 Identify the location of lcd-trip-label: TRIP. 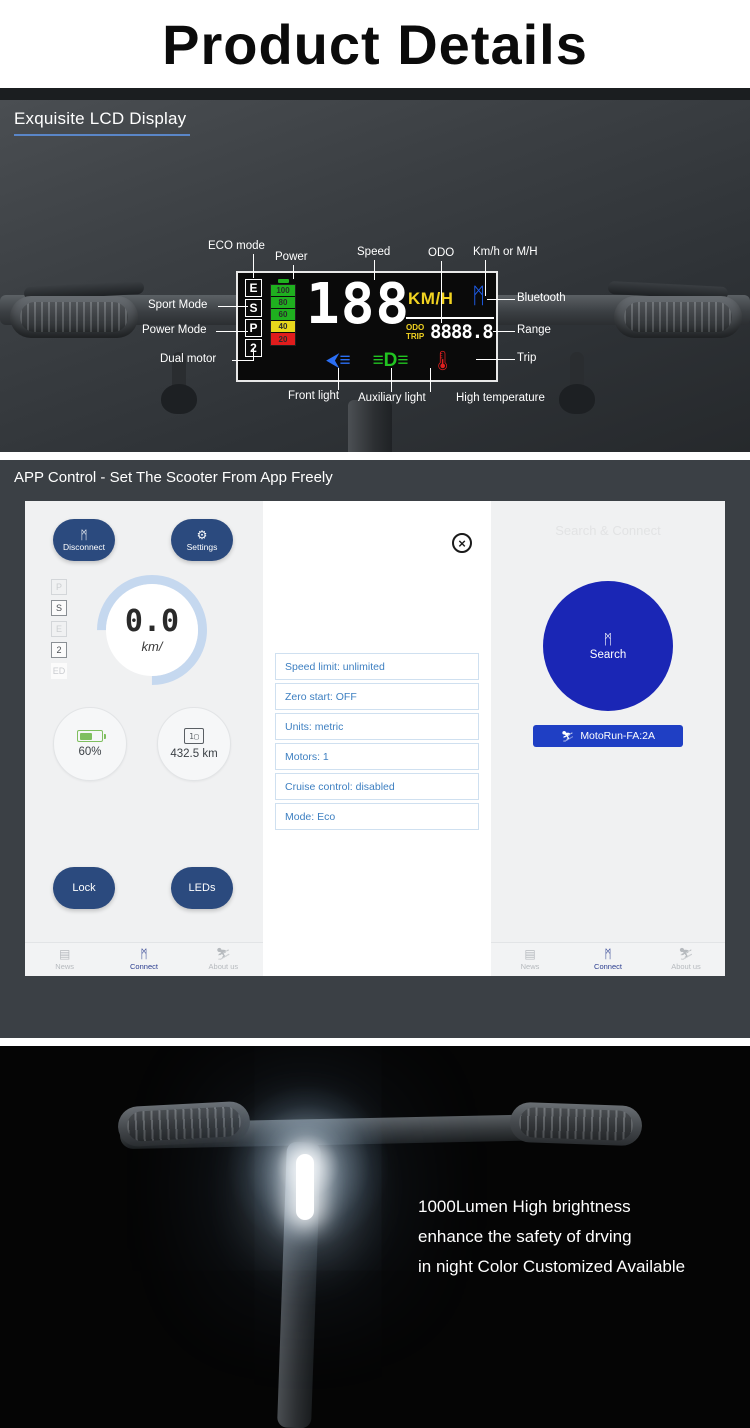
(415, 336).